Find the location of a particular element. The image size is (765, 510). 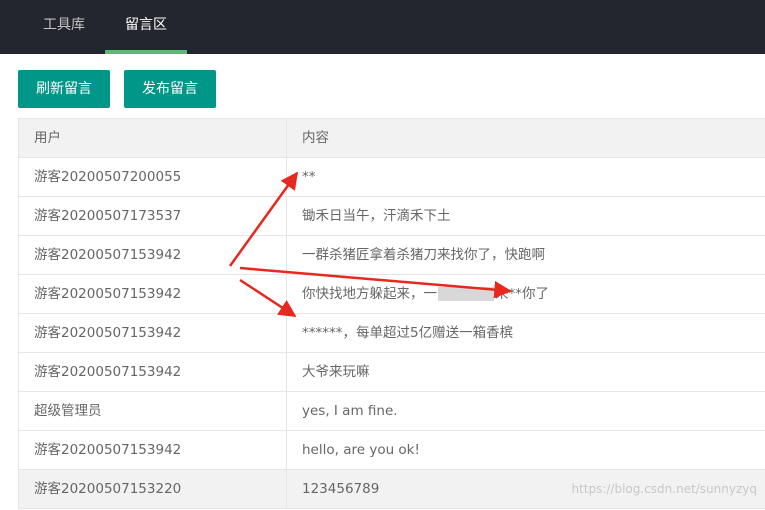

table-row: 游客20200507200055 ** is located at coordinates (392, 177).